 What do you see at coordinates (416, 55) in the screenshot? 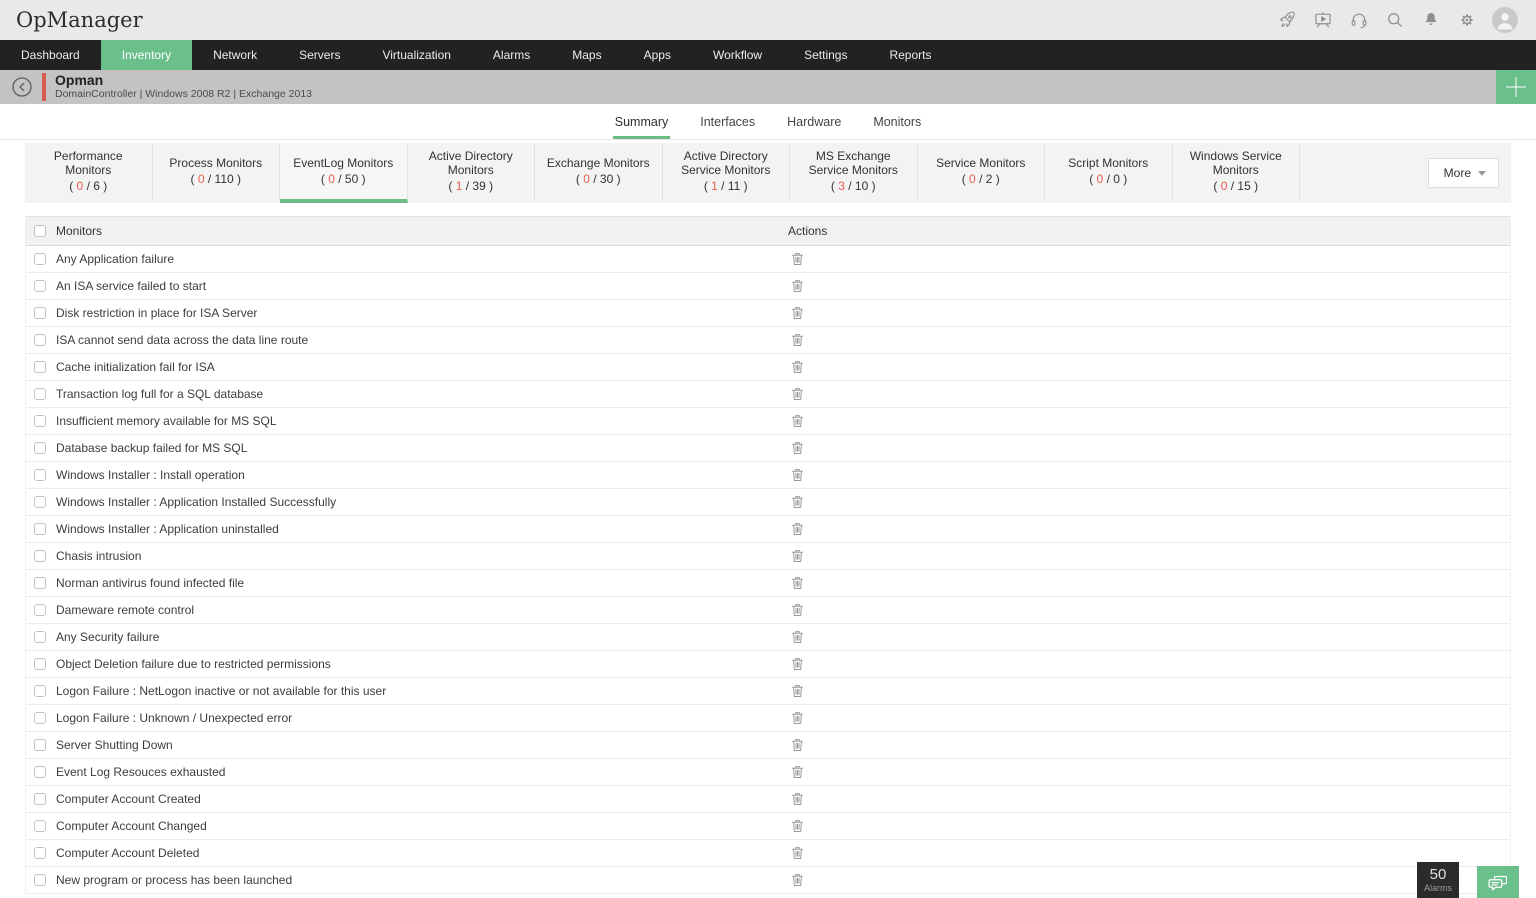
I see `nav-item: Virtualization` at bounding box center [416, 55].